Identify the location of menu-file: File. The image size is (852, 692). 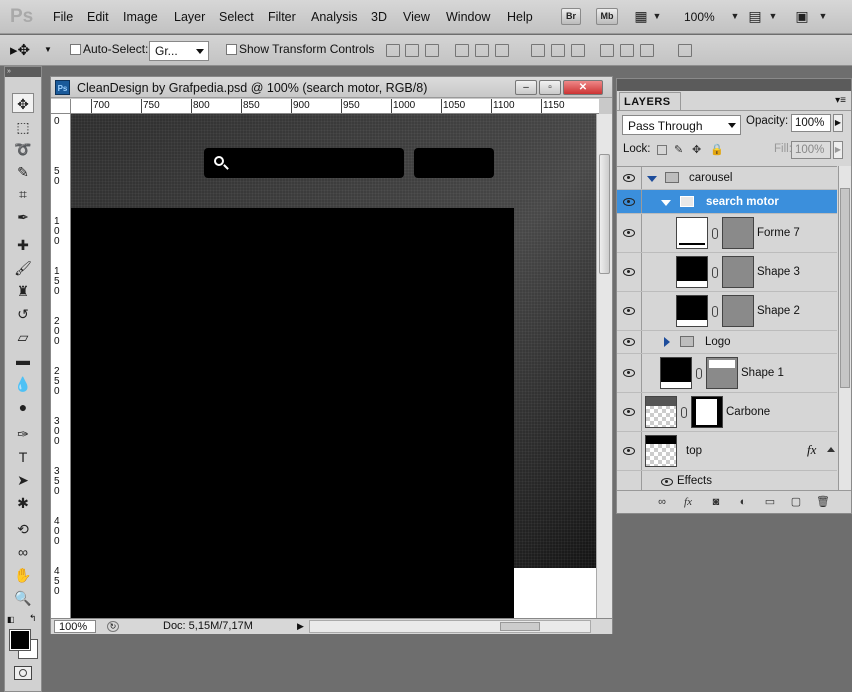
(63, 17).